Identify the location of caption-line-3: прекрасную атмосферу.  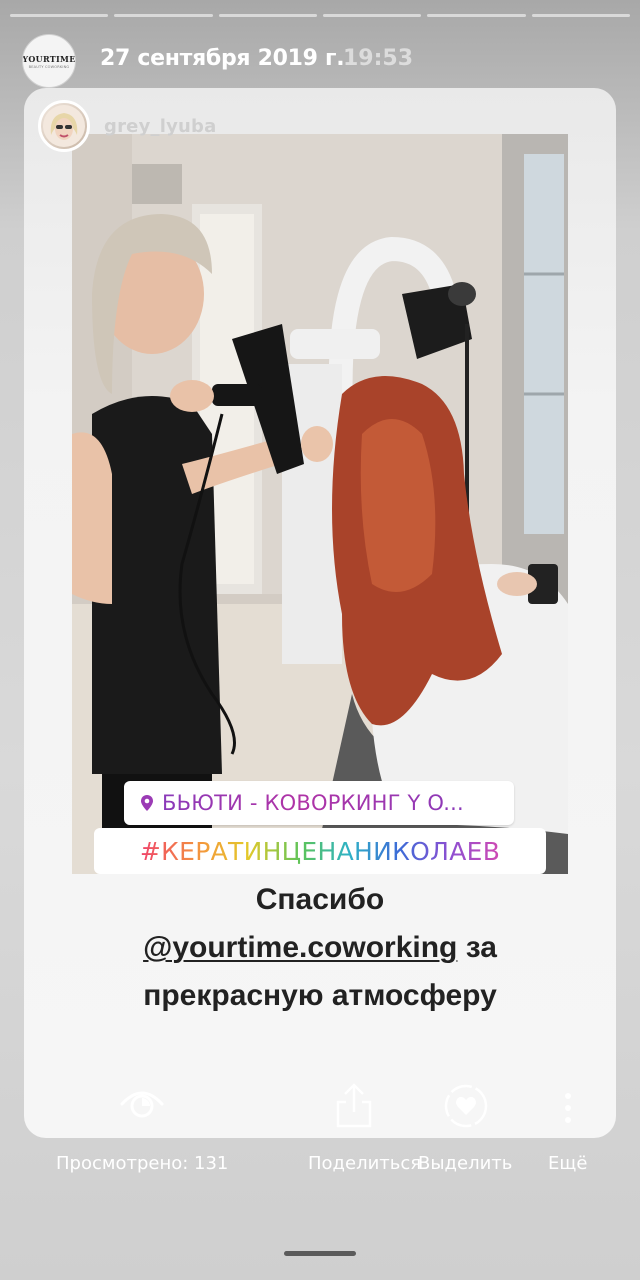
(320, 995).